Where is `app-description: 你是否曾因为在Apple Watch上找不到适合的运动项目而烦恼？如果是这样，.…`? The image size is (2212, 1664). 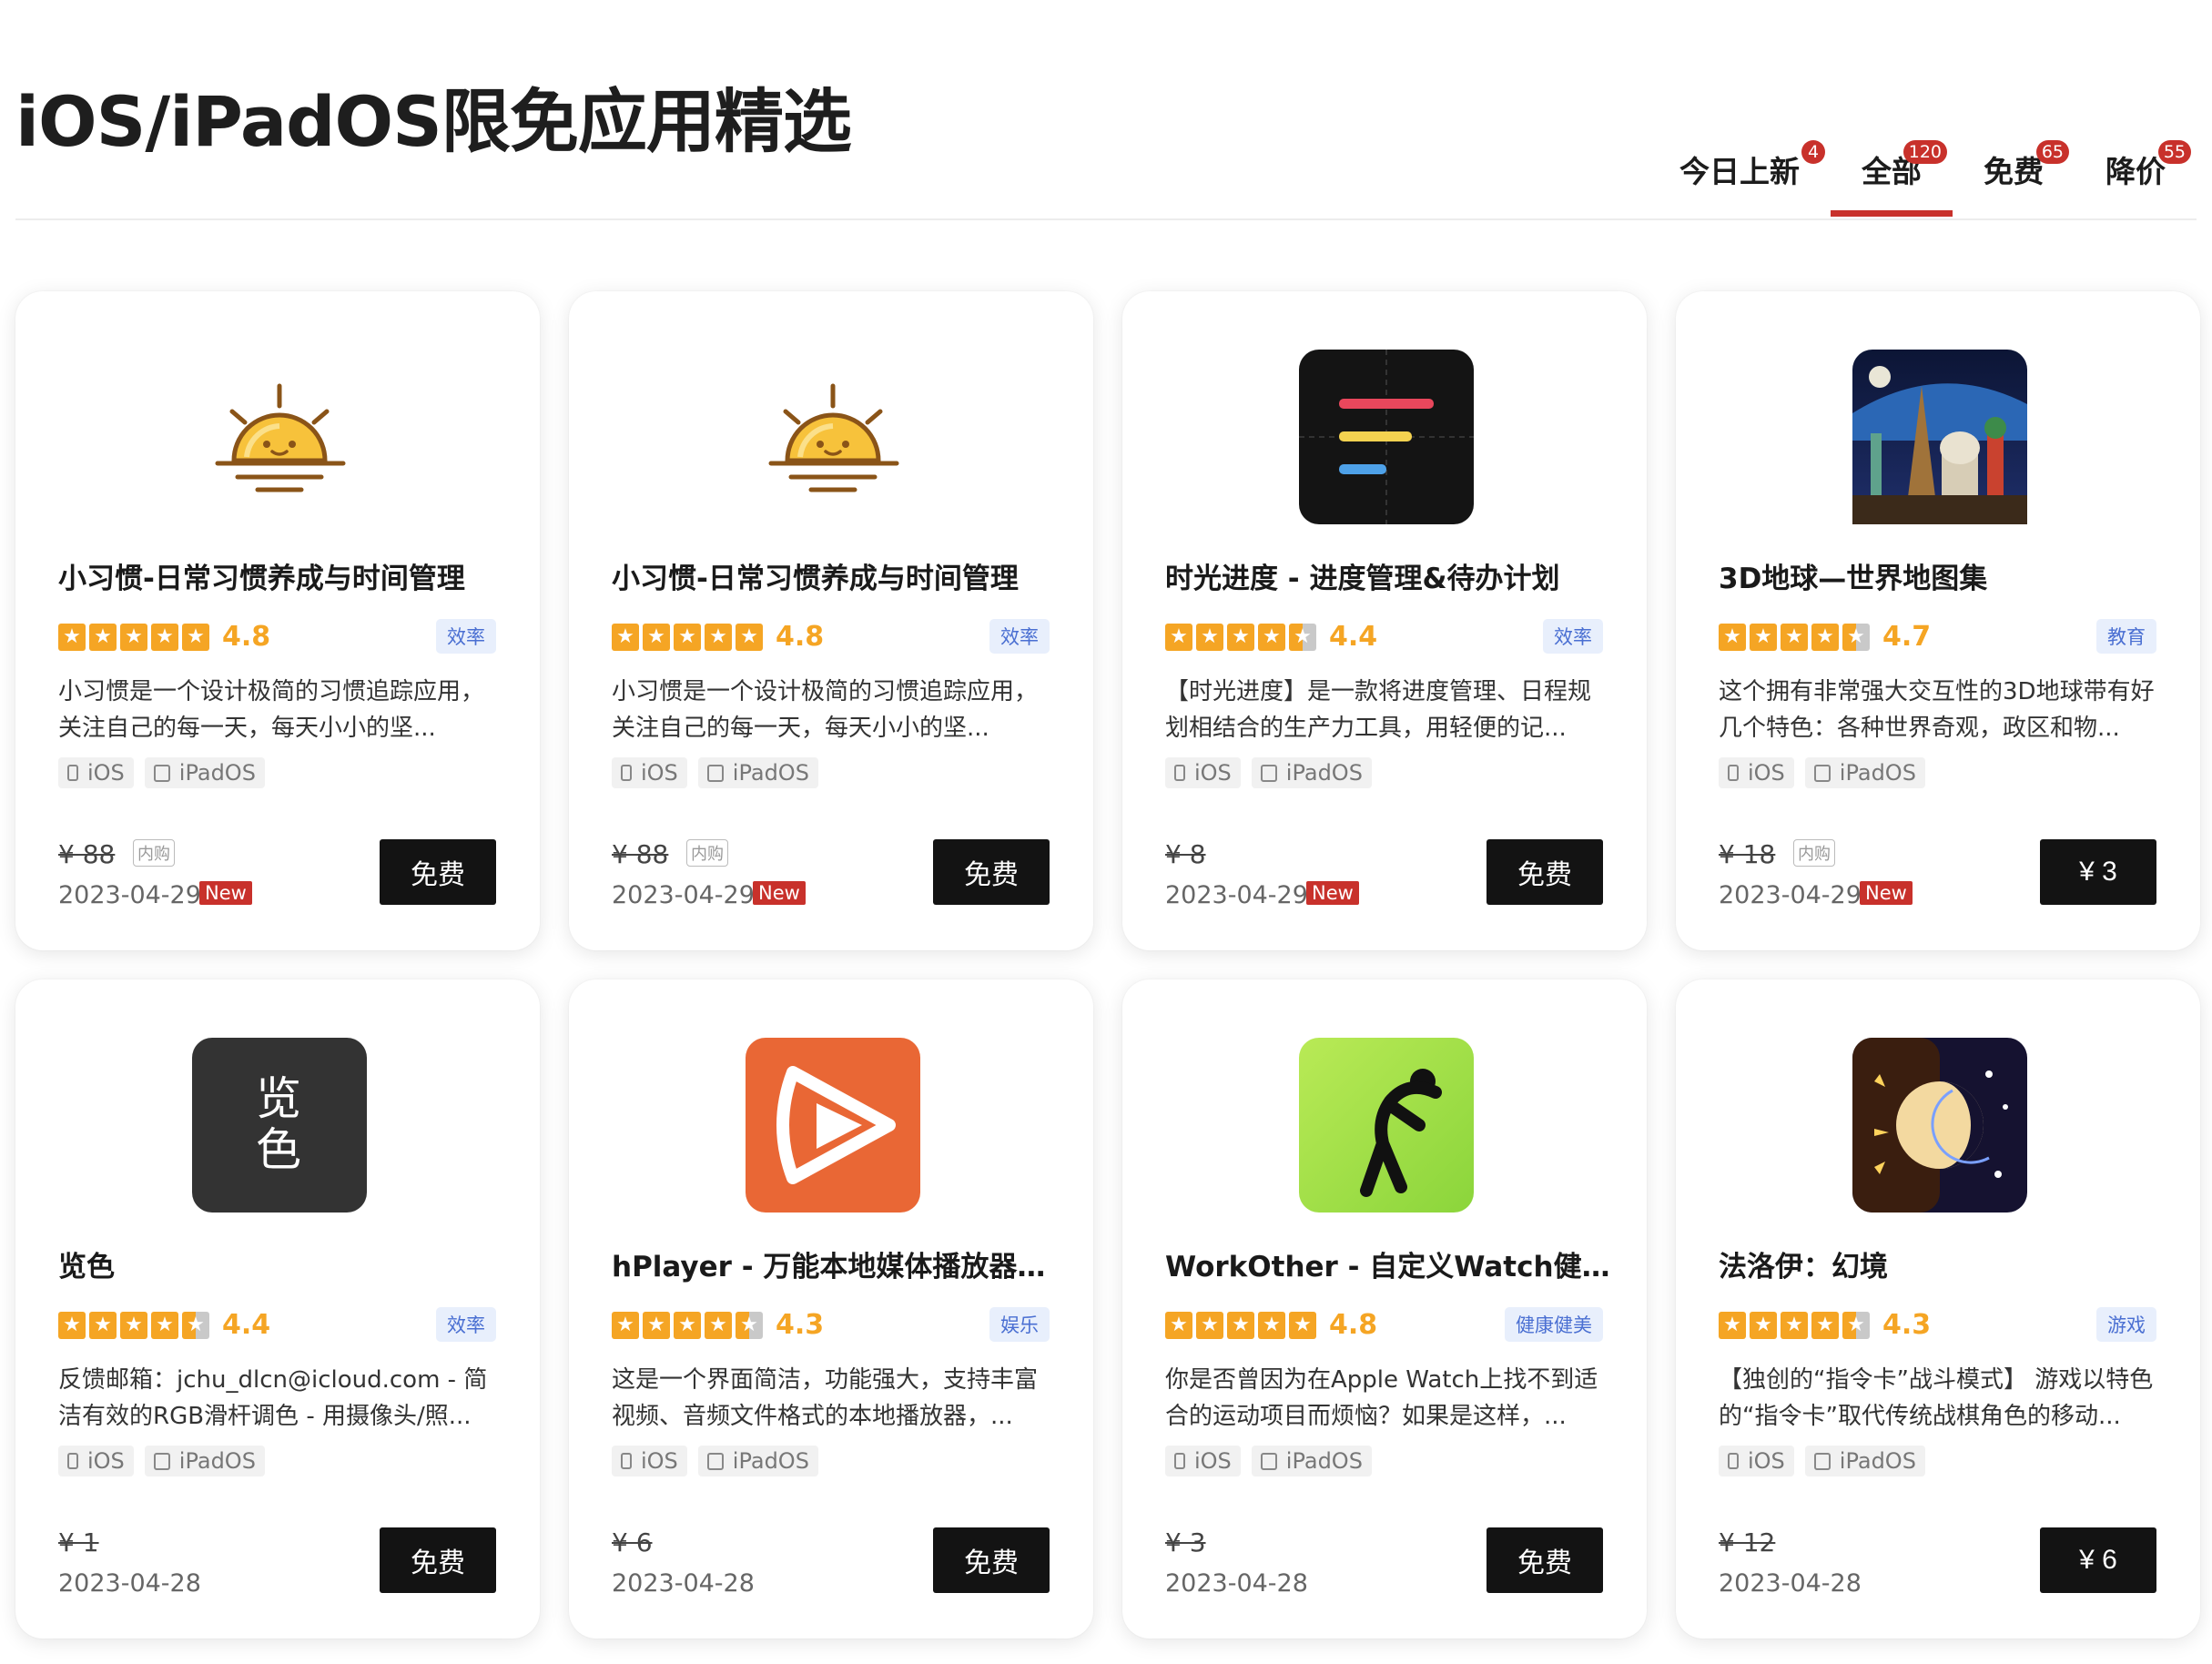
app-description: 你是否曾因为在Apple Watch上找不到适合的运动项目而烦恼？如果是这样，.… is located at coordinates (1381, 1398).